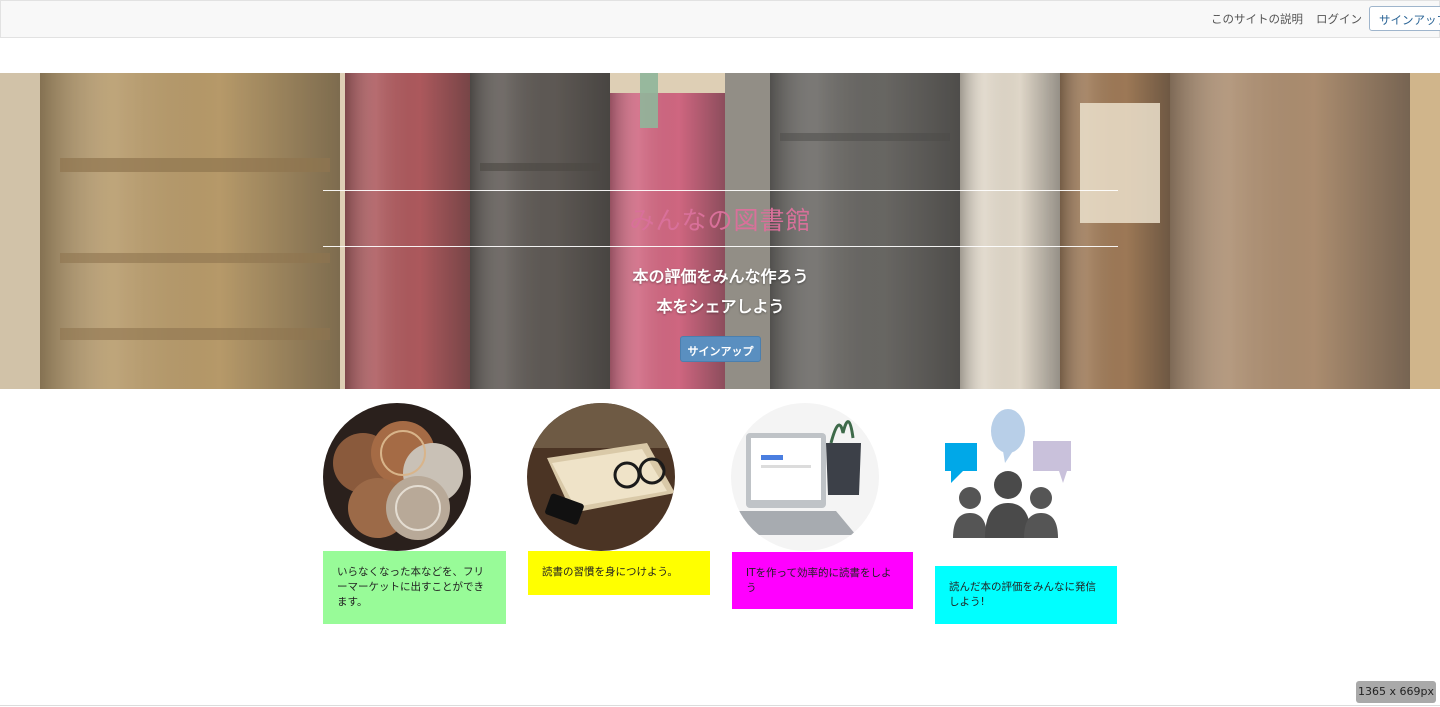 The height and width of the screenshot is (707, 1440). What do you see at coordinates (720, 190) in the screenshot?
I see `hero-divider-top` at bounding box center [720, 190].